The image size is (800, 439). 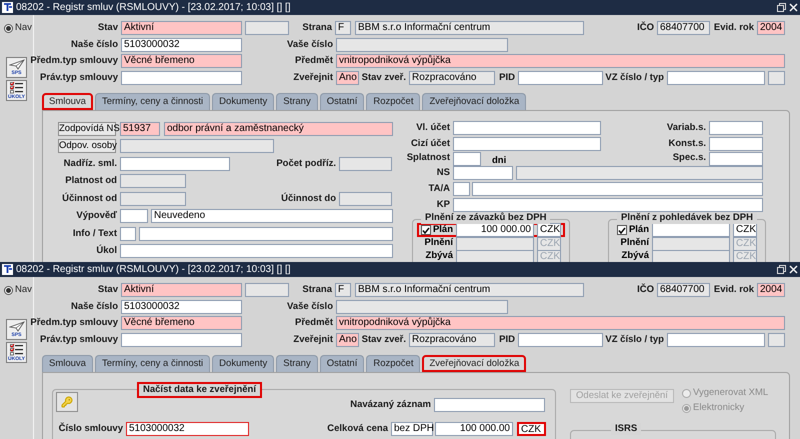 What do you see at coordinates (308, 199) in the screenshot?
I see `field-label: Účinnost do` at bounding box center [308, 199].